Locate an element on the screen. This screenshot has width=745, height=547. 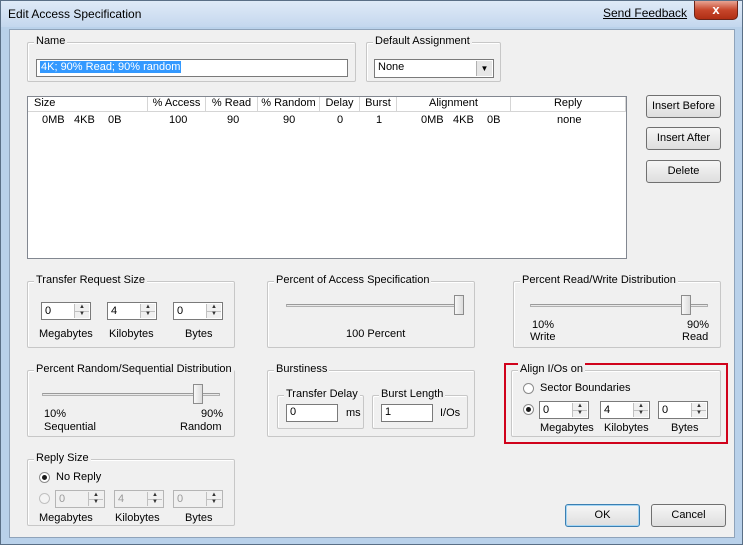
reply-custom-radio is located at coordinates (44, 498).